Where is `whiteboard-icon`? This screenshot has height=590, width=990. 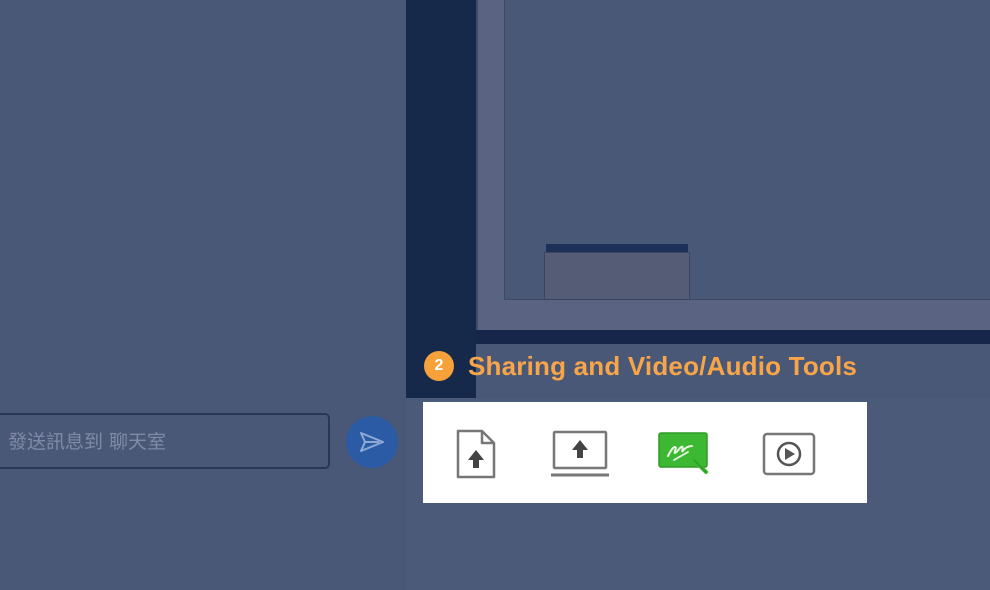 whiteboard-icon is located at coordinates (683, 453).